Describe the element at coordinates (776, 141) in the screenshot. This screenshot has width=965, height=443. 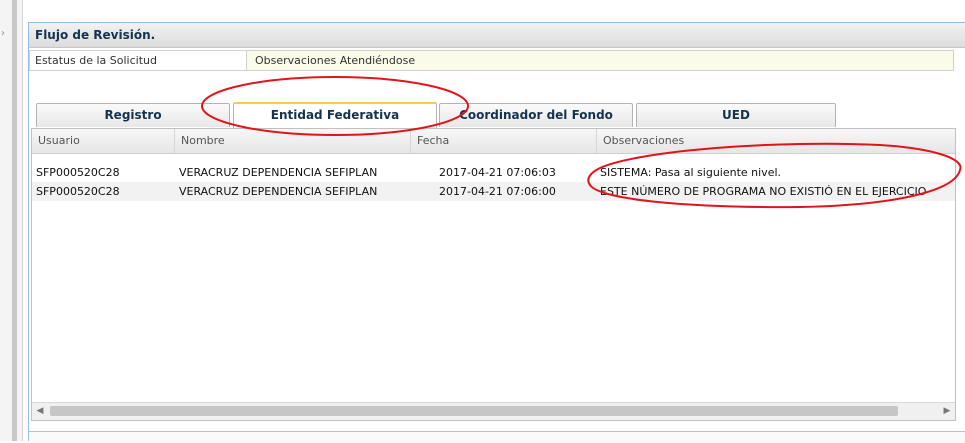
I see `column-header-observaciones: Observaciones` at that location.